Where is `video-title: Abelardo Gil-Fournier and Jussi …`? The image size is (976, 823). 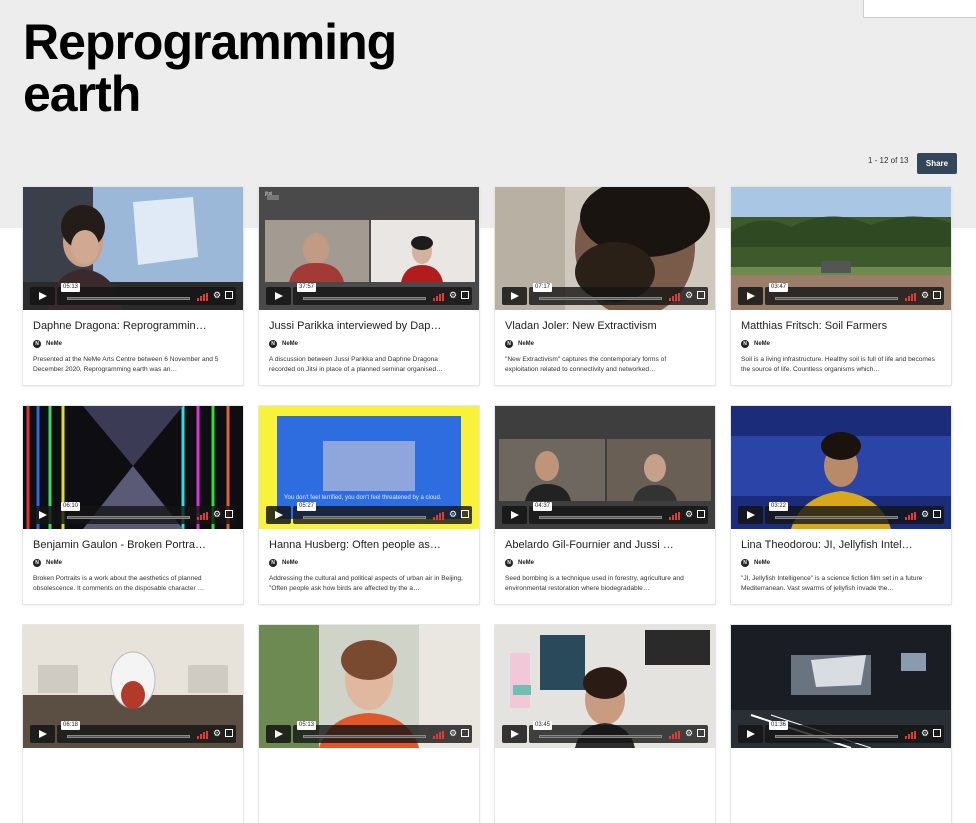
video-title: Abelardo Gil-Fournier and Jussi … is located at coordinates (606, 545).